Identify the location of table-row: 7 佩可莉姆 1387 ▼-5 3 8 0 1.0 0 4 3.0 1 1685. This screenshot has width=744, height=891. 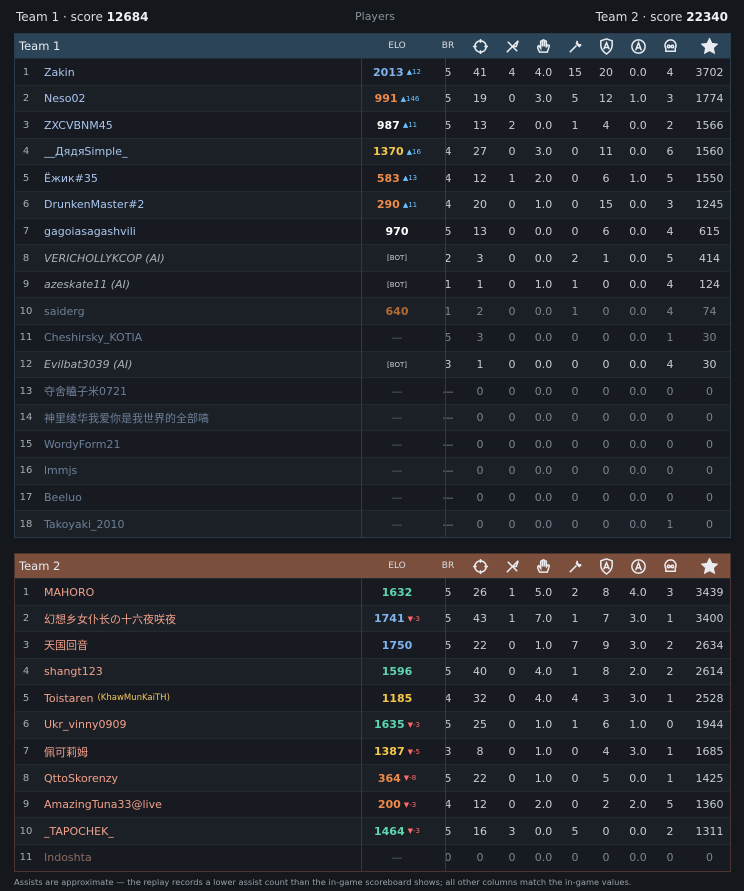
(372, 751).